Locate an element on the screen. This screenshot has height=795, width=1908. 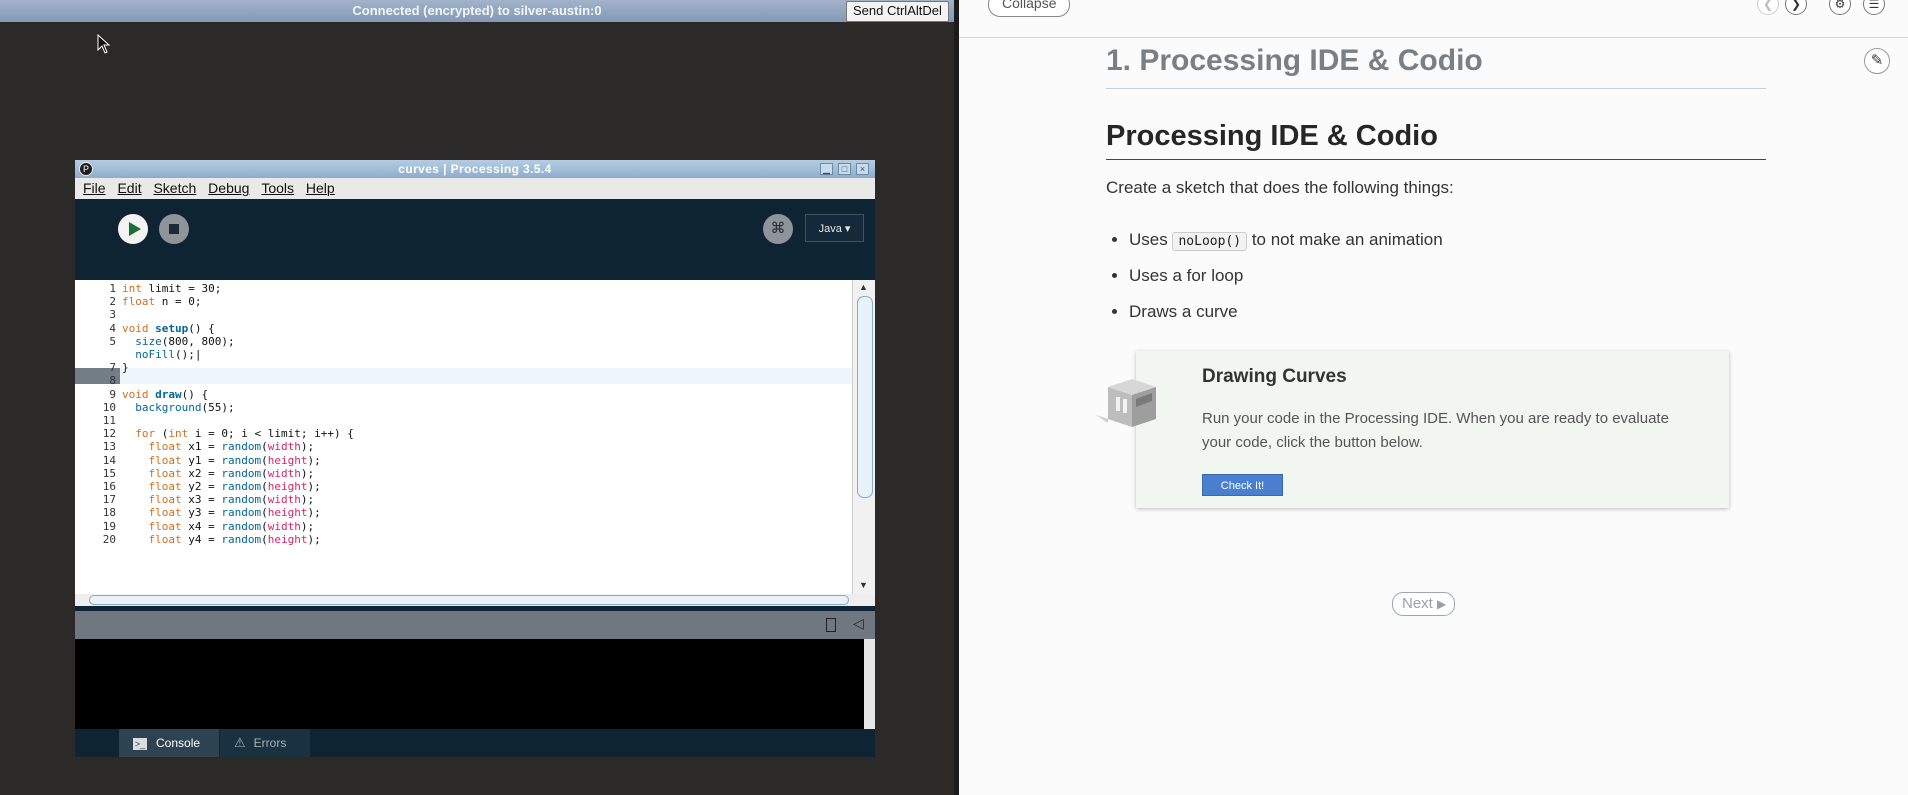
collapse-button: Collapse is located at coordinates (1029, 8).